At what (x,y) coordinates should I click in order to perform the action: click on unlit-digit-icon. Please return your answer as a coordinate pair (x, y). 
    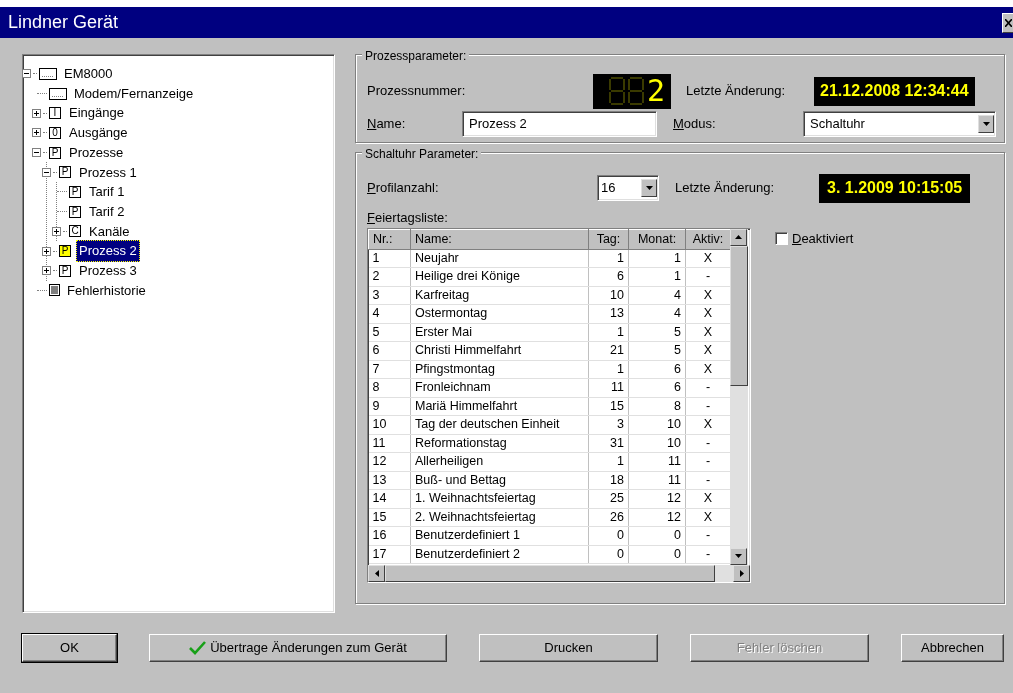
    Looking at the image, I should click on (635, 91).